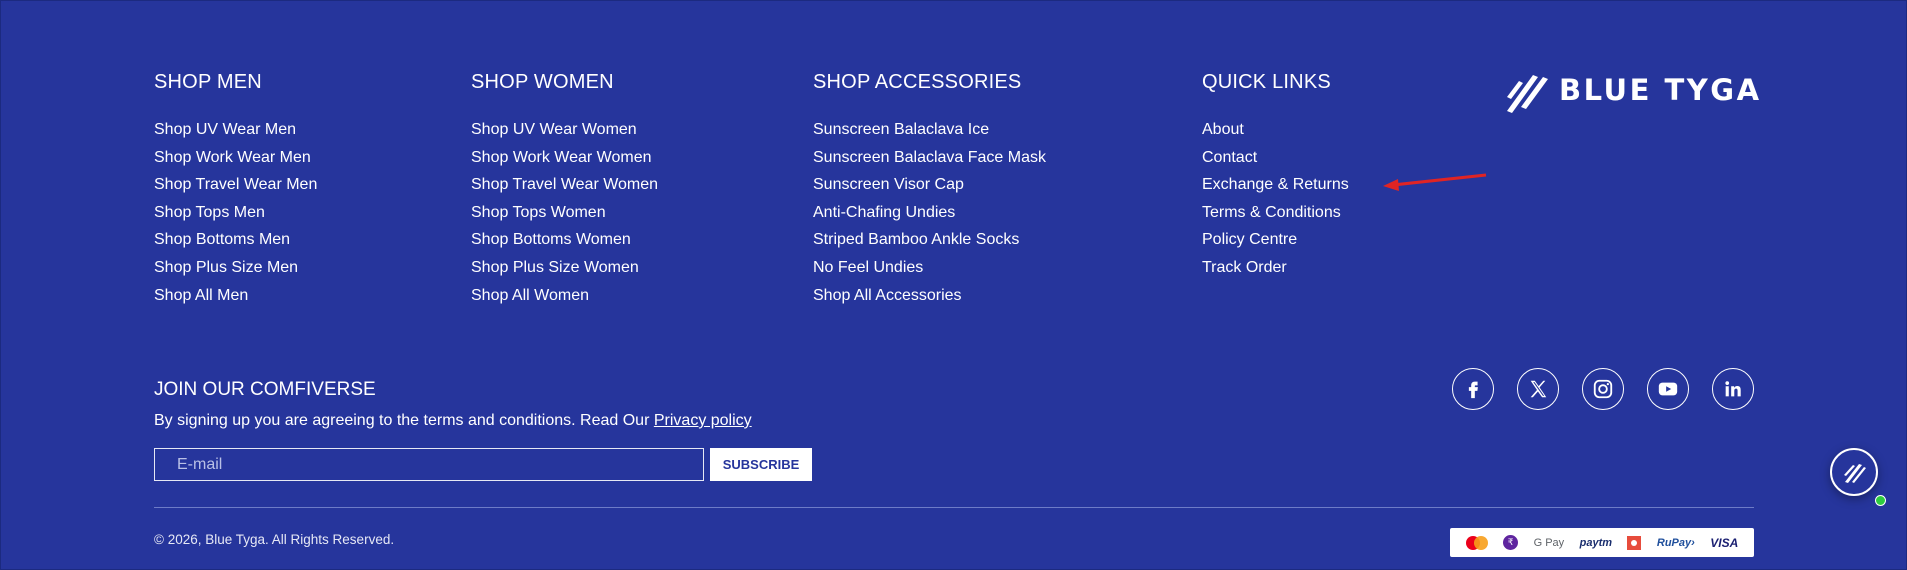  What do you see at coordinates (929, 157) in the screenshot?
I see `link-balaclava-face-mask: Sunscreen Balaclava Face Mask` at bounding box center [929, 157].